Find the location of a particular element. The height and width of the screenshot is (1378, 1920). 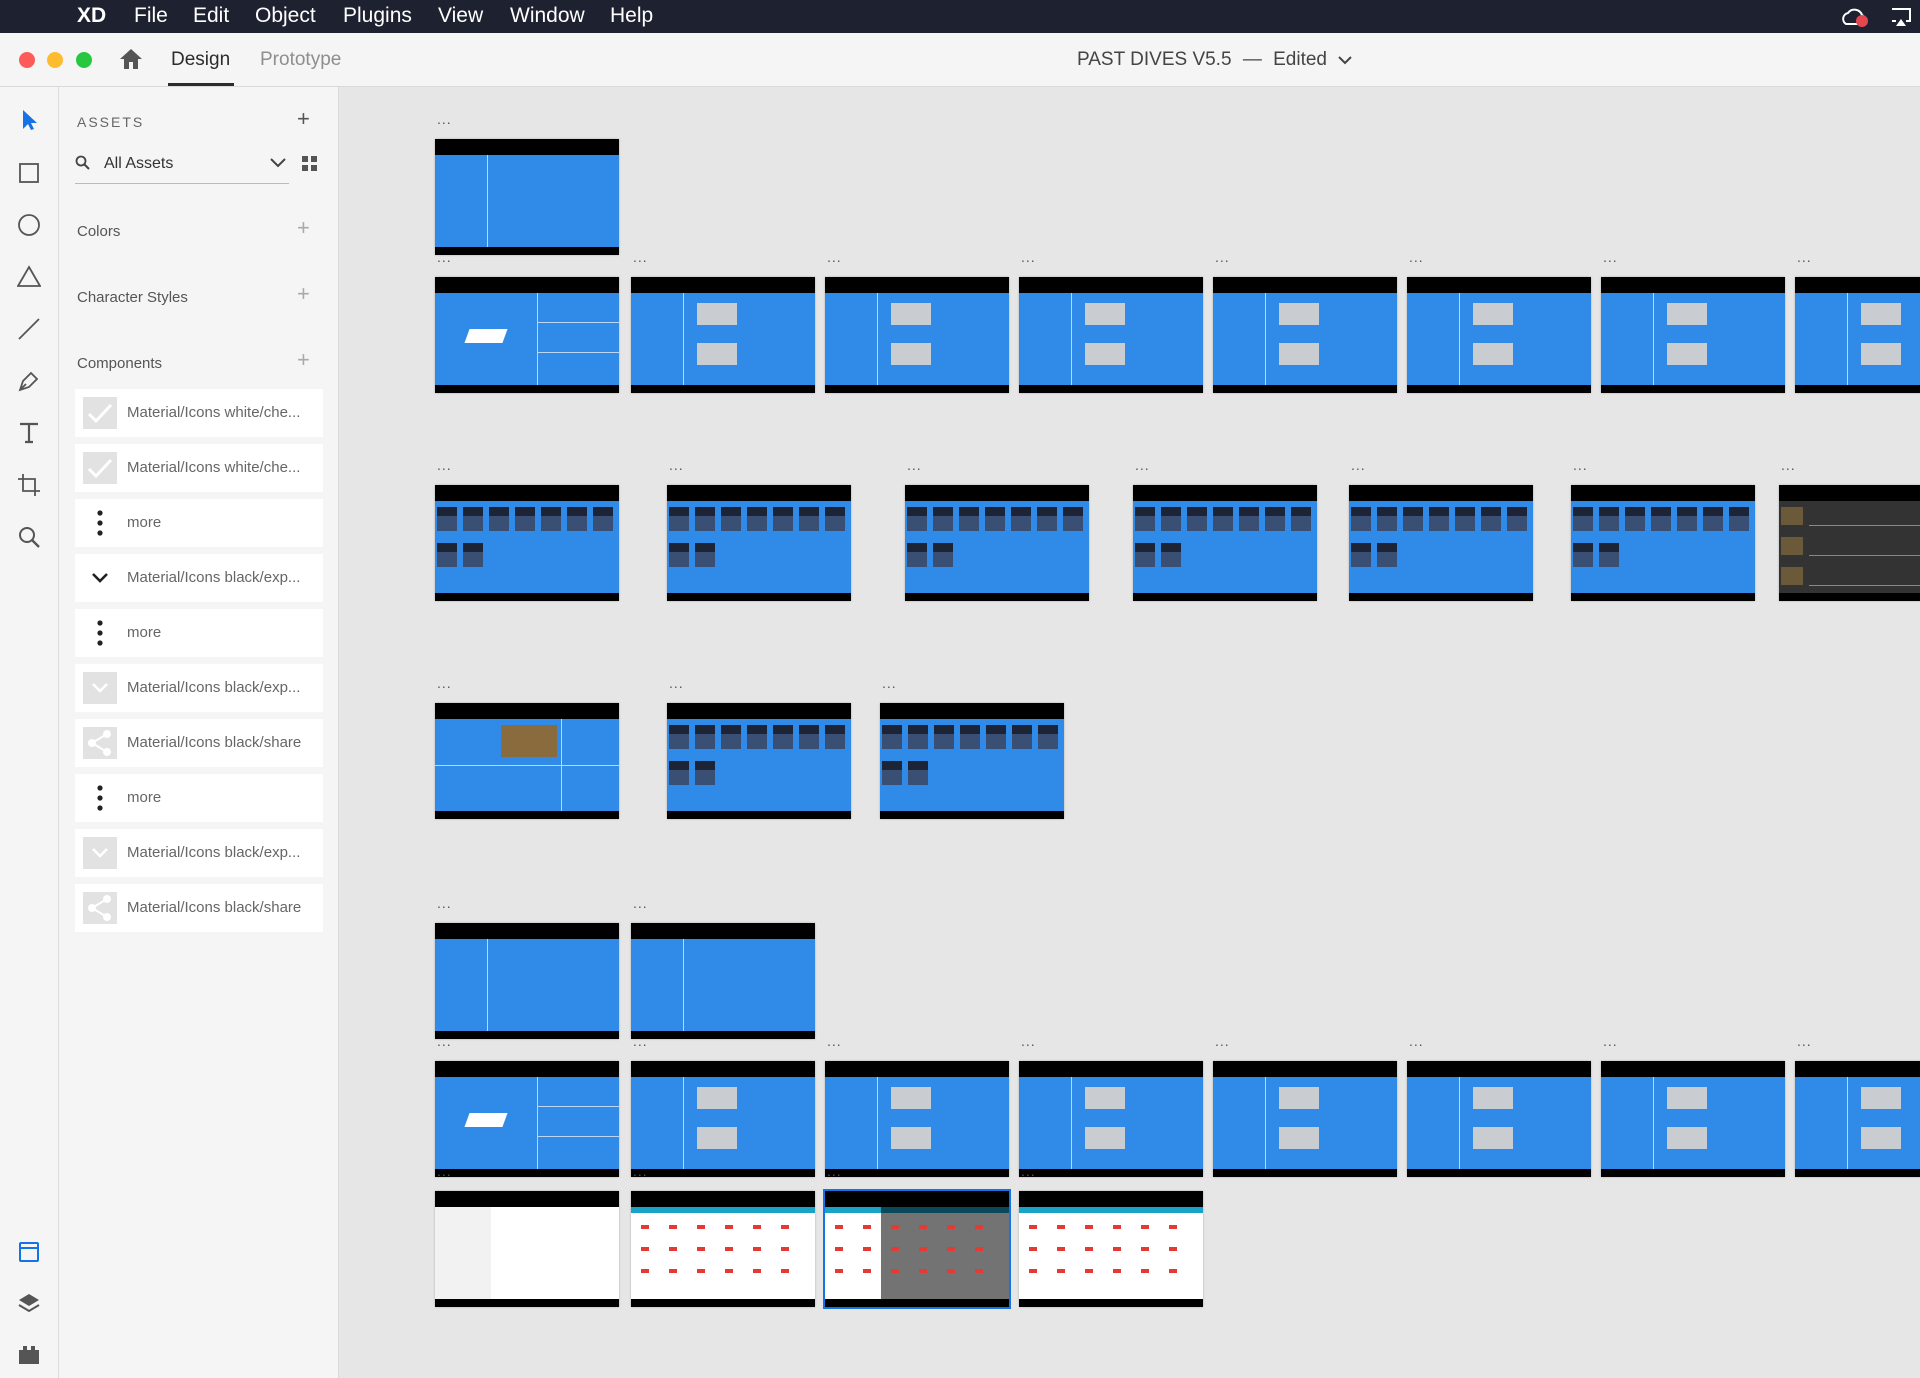

creative-cloud-icon is located at coordinates (1854, 17).